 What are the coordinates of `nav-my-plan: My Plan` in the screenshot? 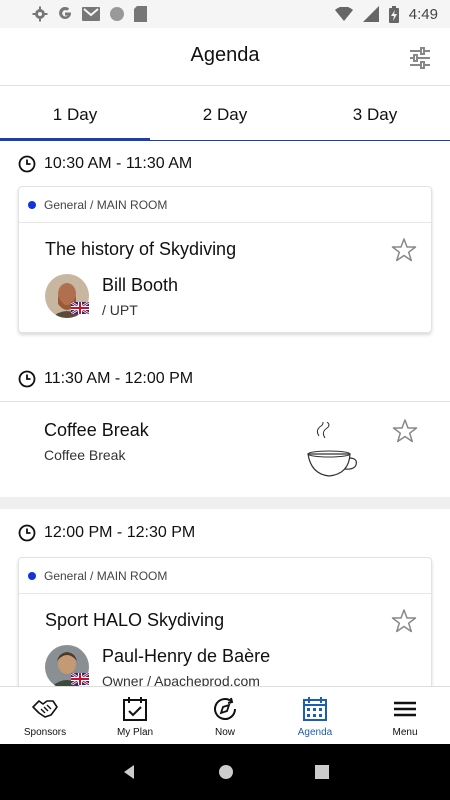 It's located at (135, 715).